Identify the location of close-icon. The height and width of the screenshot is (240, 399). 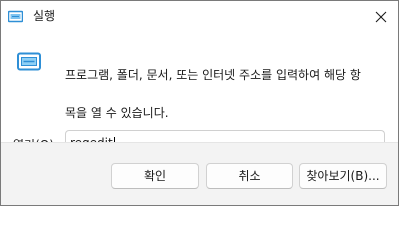
(381, 17).